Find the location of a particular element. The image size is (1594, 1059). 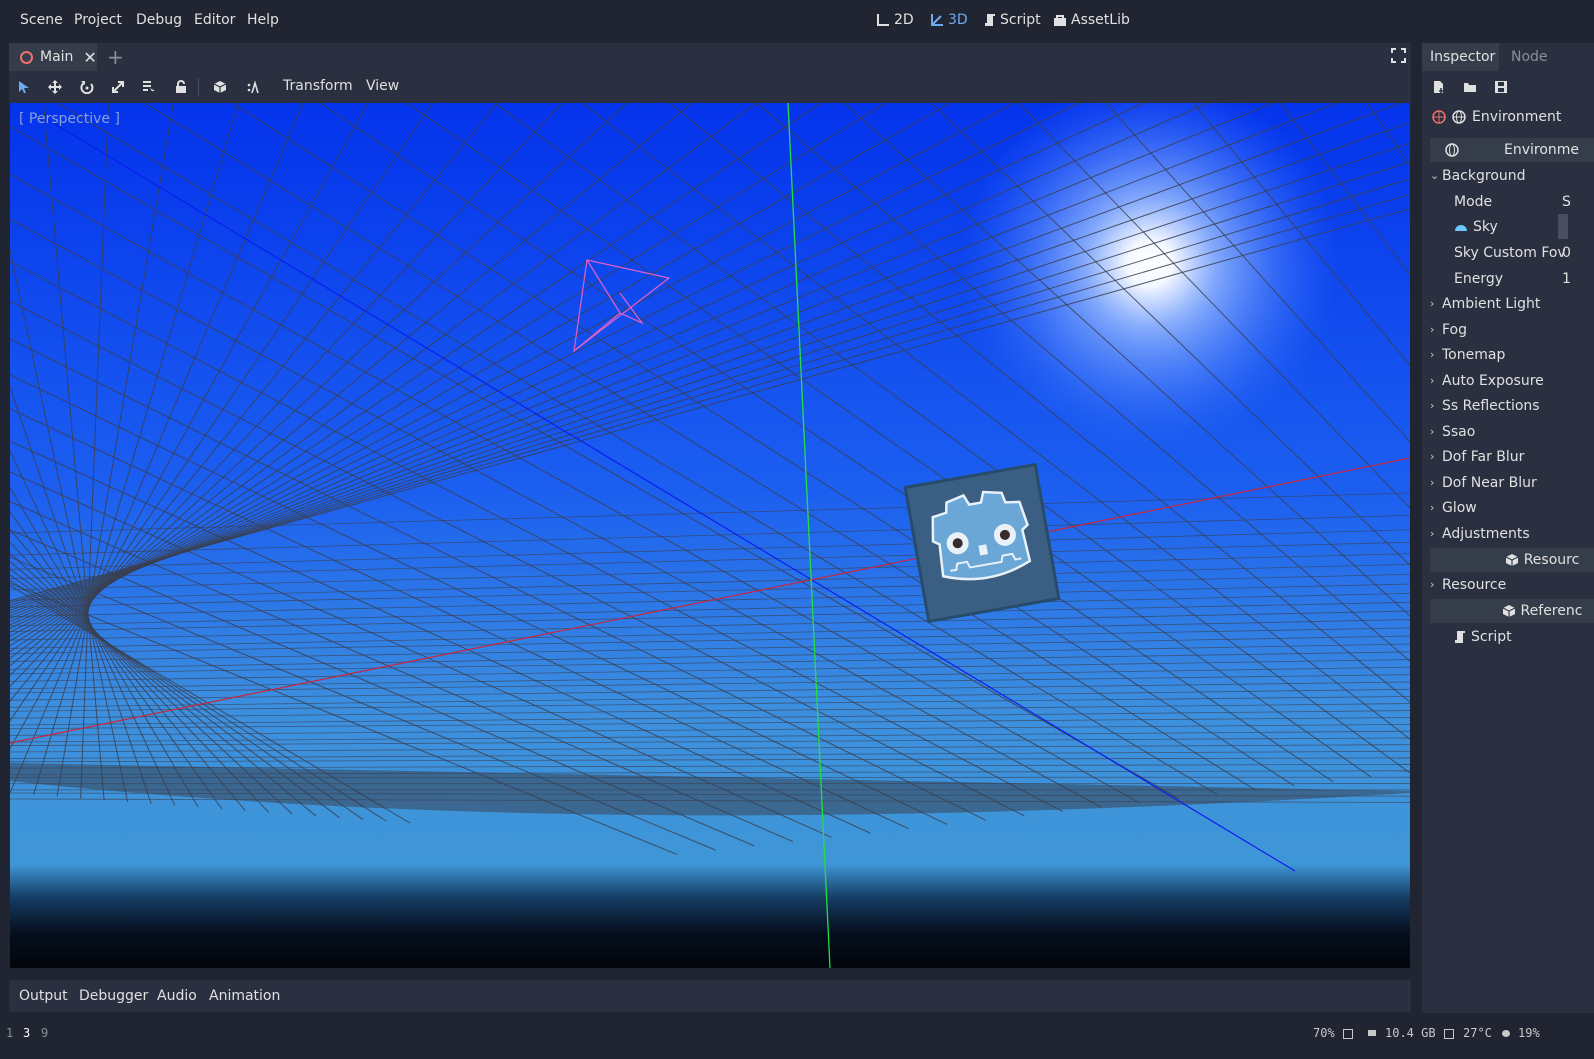

perspective-label: [ Perspective ] is located at coordinates (69, 119).